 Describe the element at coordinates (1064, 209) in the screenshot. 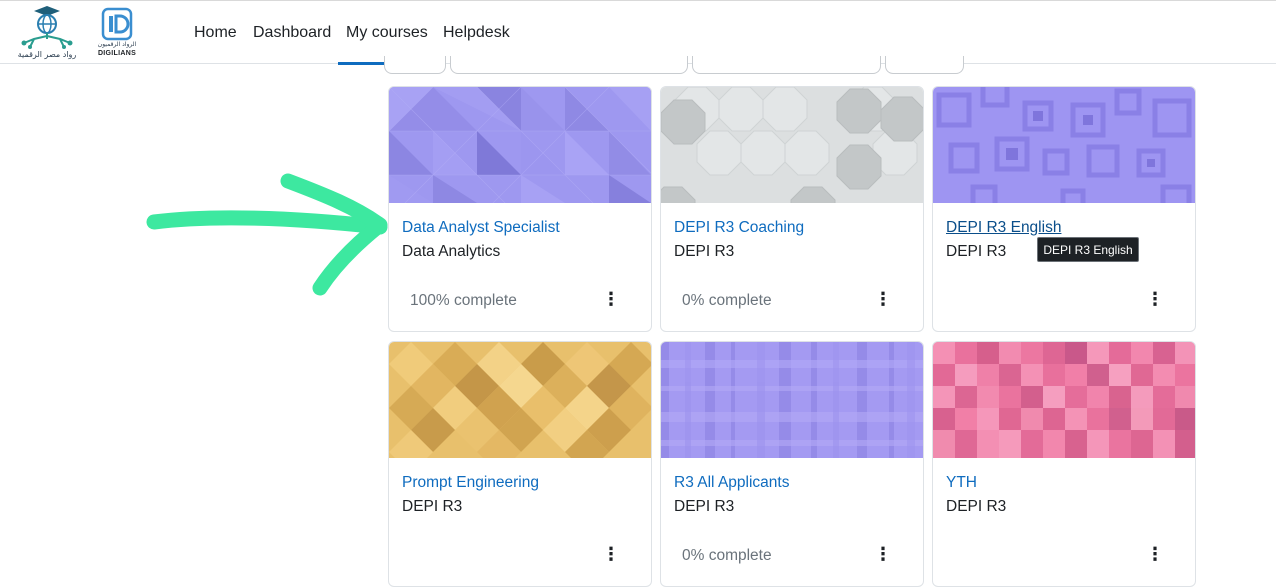

I see `course-card: DEPI R3 English DEPI R3 ⋮` at that location.